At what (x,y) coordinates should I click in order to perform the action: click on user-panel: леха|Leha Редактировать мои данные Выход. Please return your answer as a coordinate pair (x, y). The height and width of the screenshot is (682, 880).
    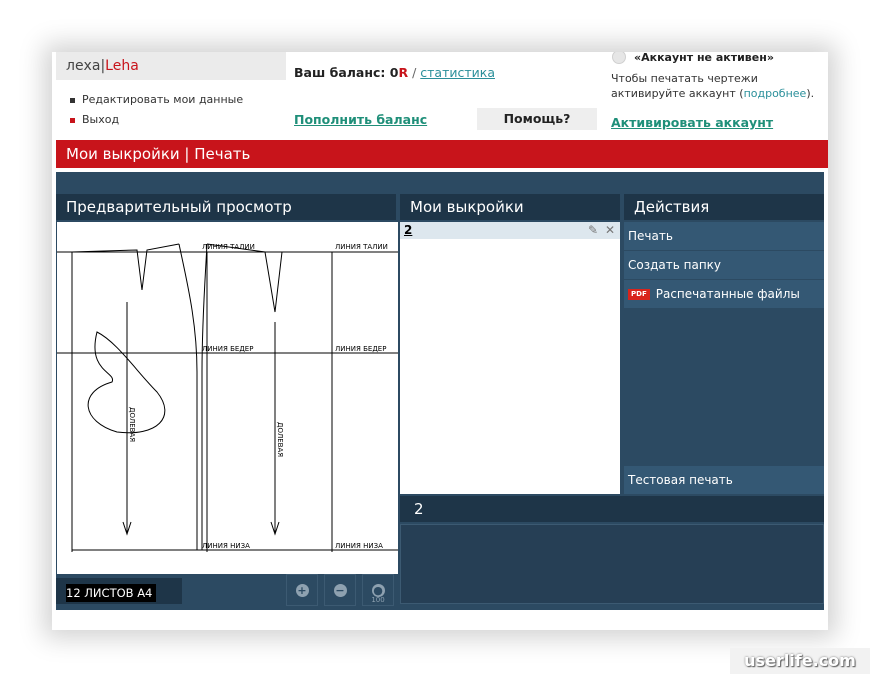
    Looking at the image, I should click on (171, 92).